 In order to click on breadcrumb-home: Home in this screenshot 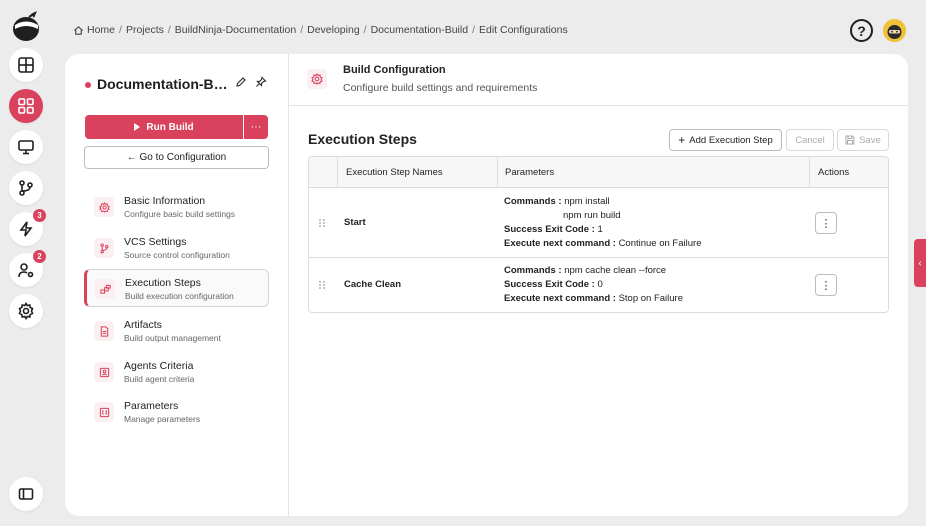, I will do `click(101, 30)`.